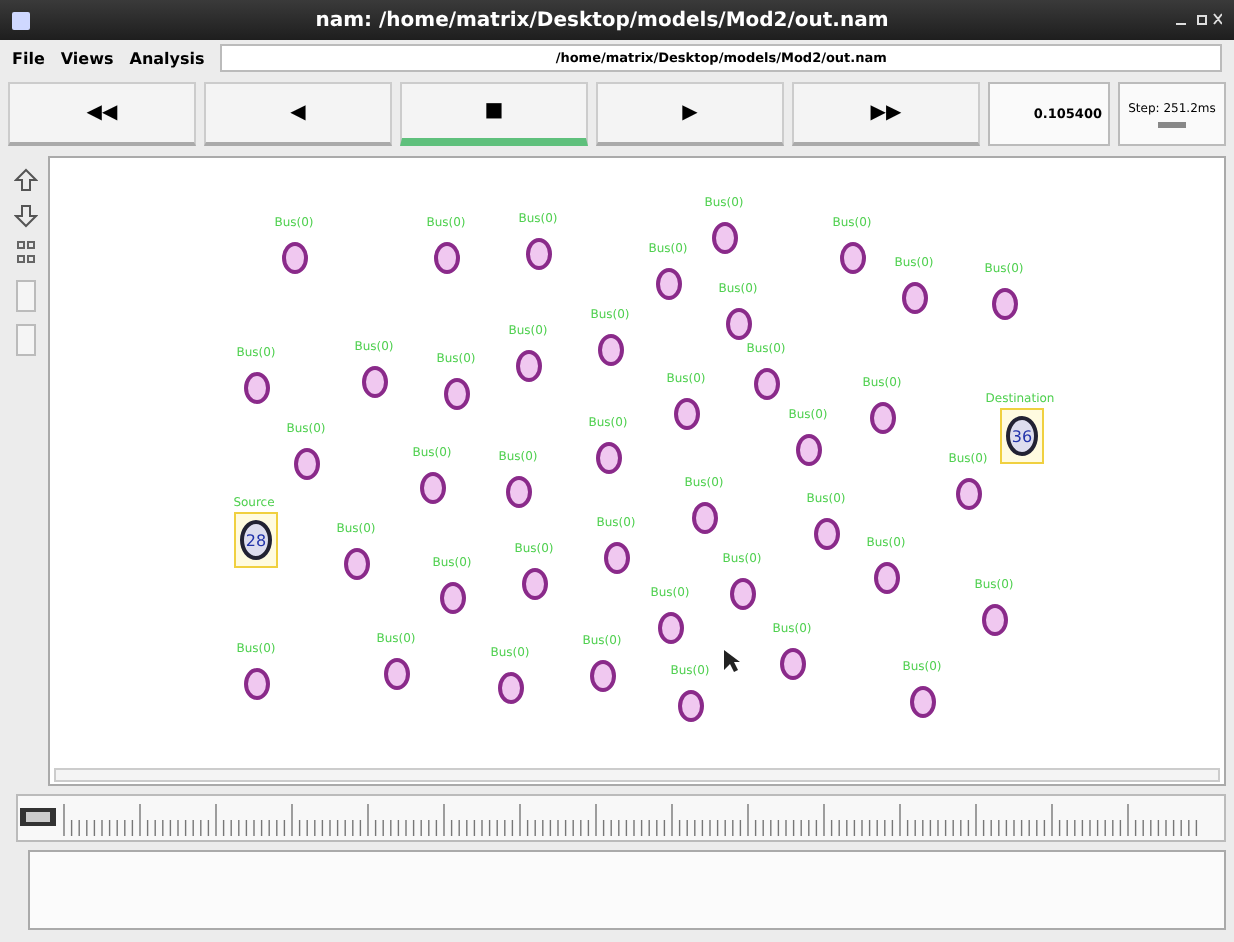 This screenshot has height=942, width=1234. Describe the element at coordinates (21, 20) in the screenshot. I see `window-icon` at that location.